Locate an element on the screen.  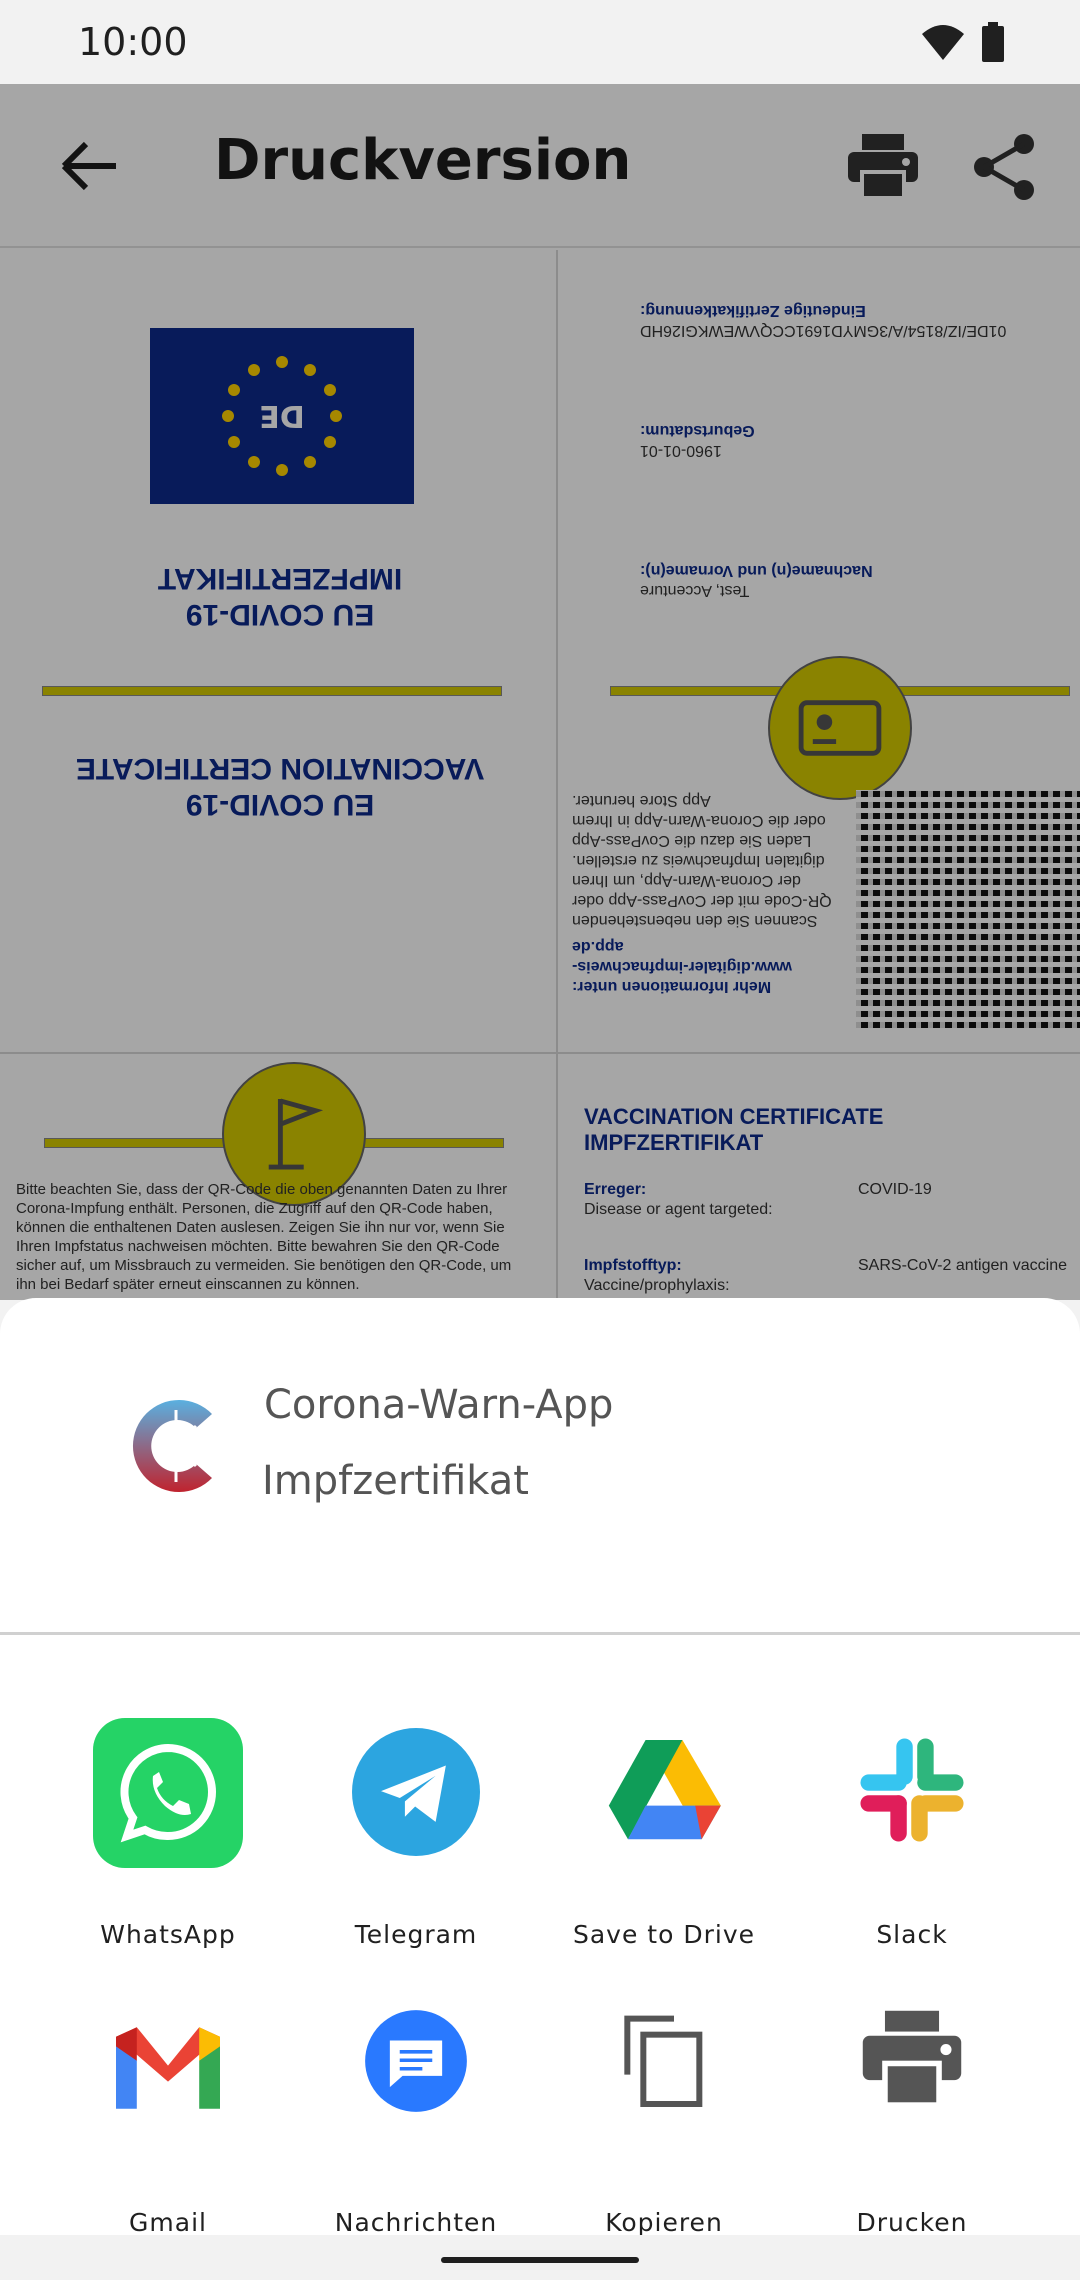
copy-icon is located at coordinates (663, 2061).